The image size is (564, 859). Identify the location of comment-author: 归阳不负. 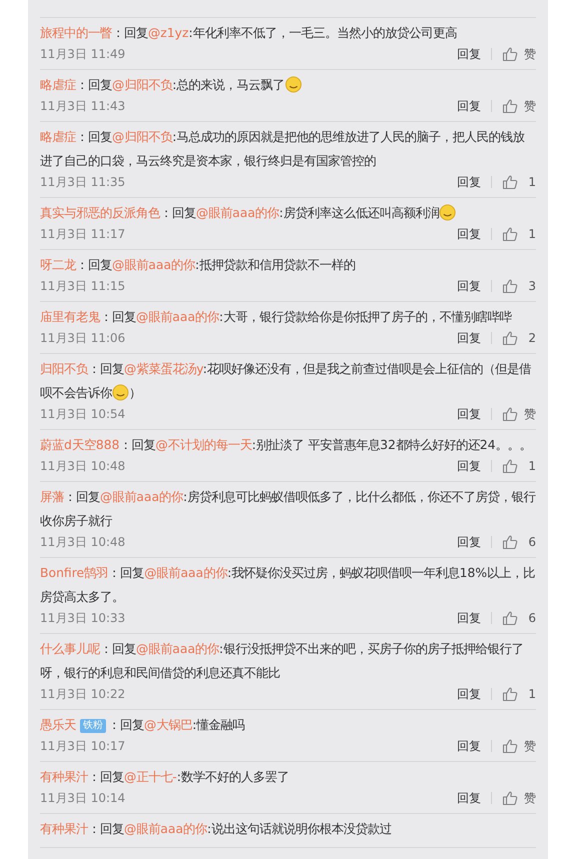
(64, 368).